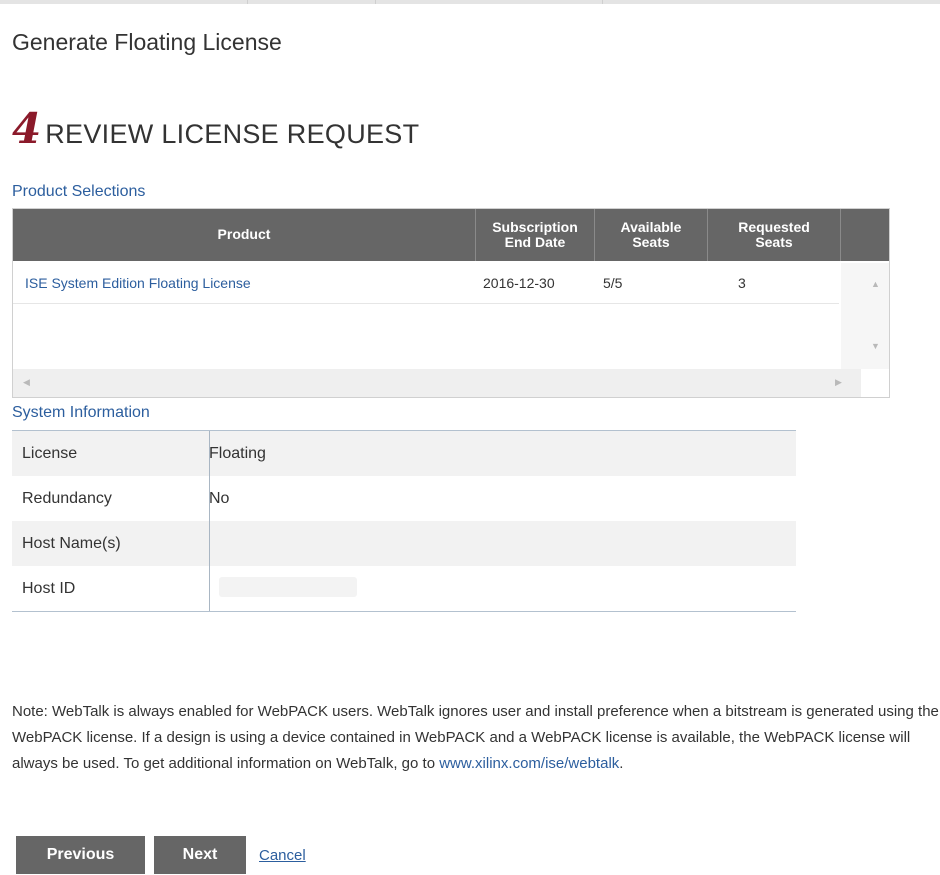  What do you see at coordinates (237, 453) in the screenshot?
I see `system-value: Floating` at bounding box center [237, 453].